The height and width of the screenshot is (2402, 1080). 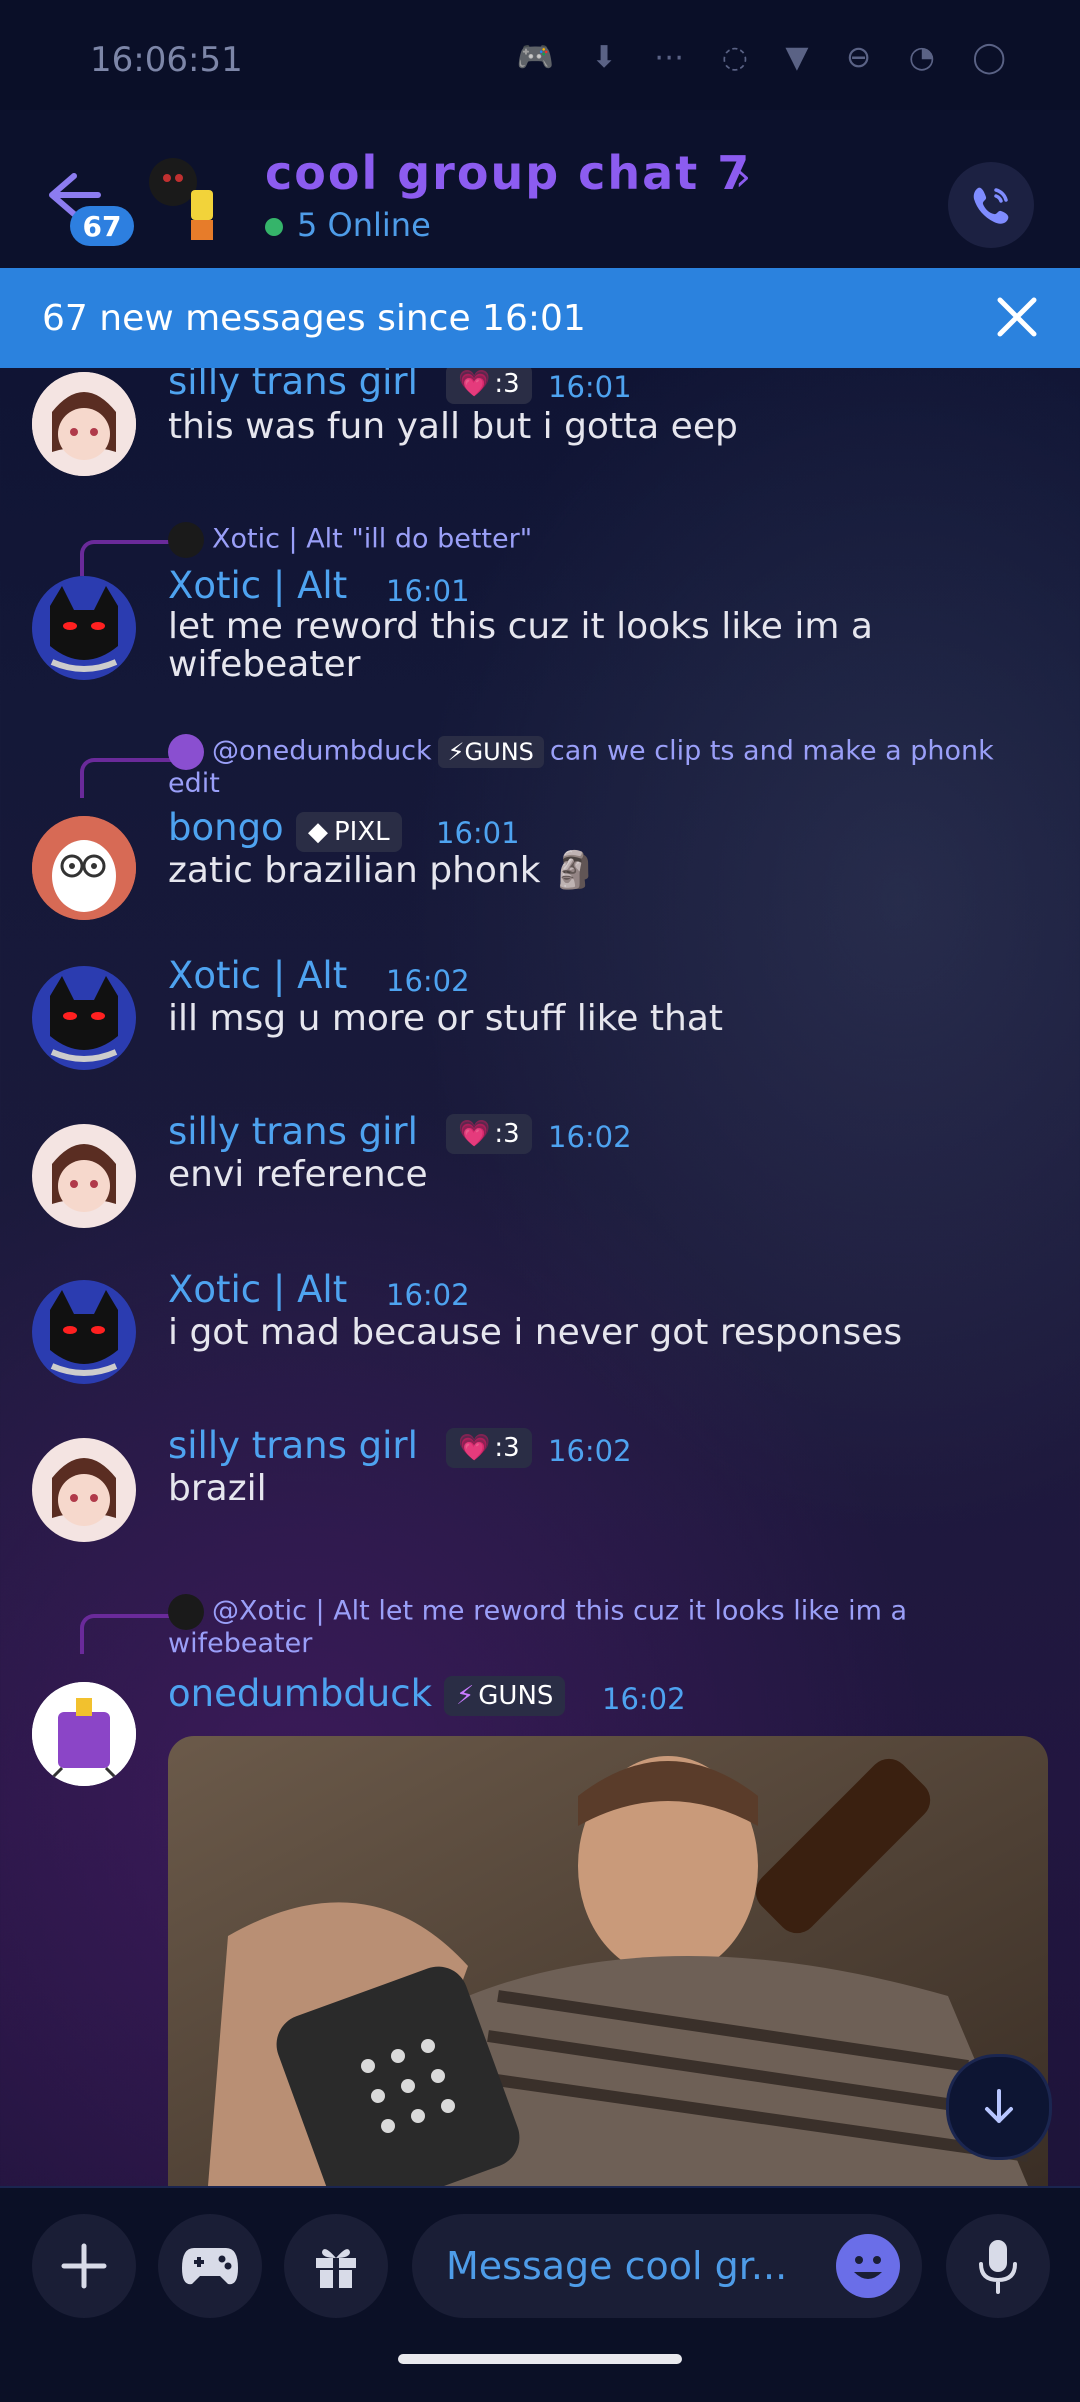 What do you see at coordinates (102, 226) in the screenshot?
I see `unread-badge: 67` at bounding box center [102, 226].